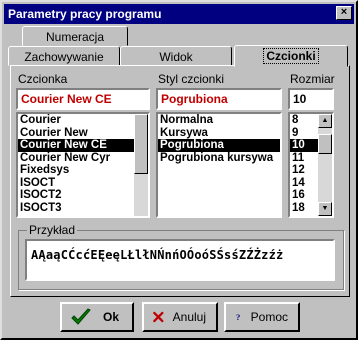 This screenshot has height=340, width=358. I want to click on list-item-selected: 10, so click(304, 145).